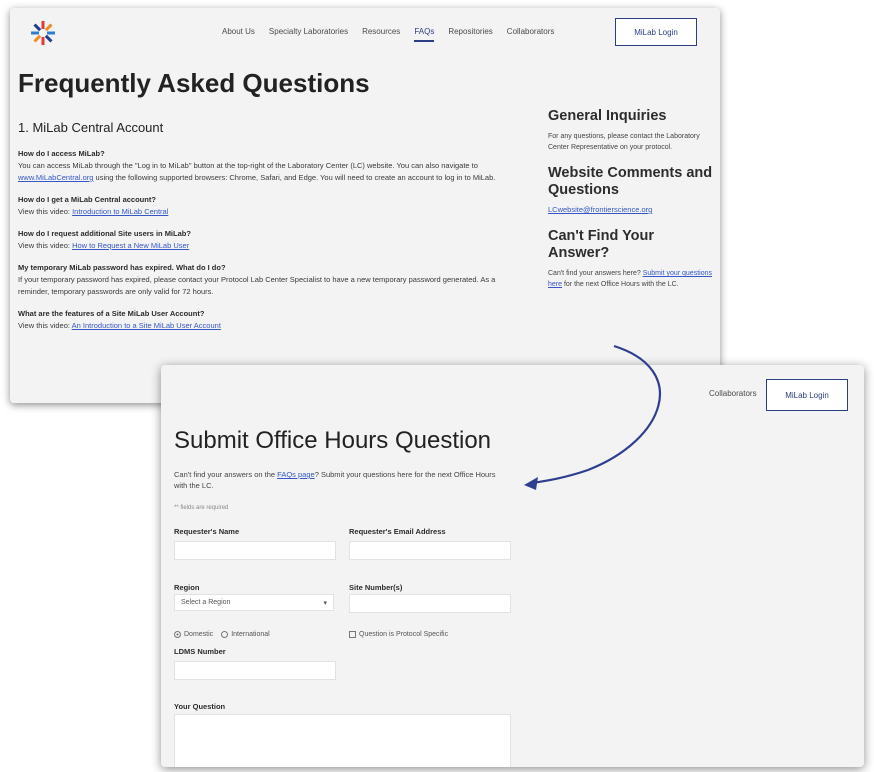  I want to click on cant-find-answer-heading: Can't Find Your Answer?, so click(601, 244).